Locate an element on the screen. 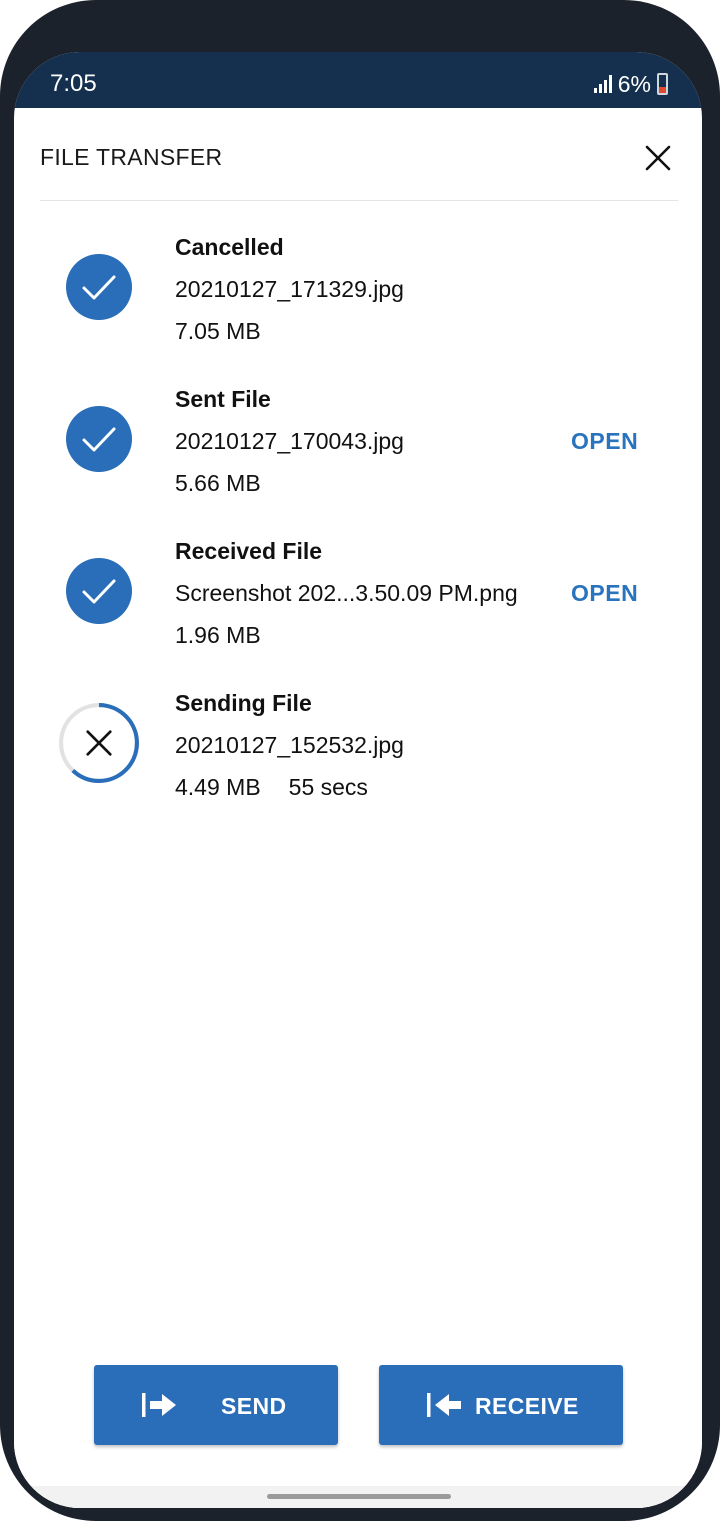 This screenshot has height=1521, width=720. time-remaining: 55 secs is located at coordinates (328, 787).